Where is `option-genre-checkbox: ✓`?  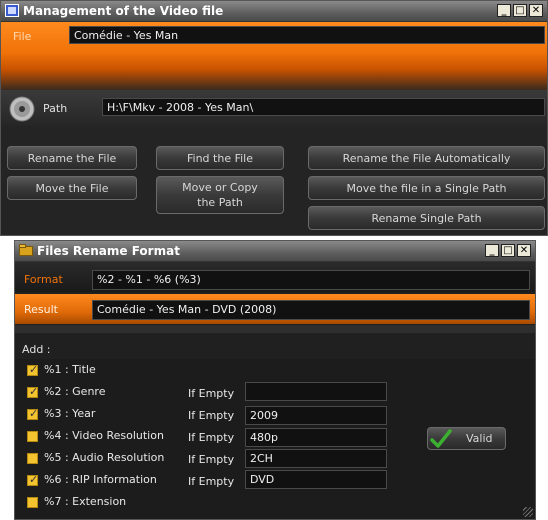
option-genre-checkbox: ✓ is located at coordinates (33, 391).